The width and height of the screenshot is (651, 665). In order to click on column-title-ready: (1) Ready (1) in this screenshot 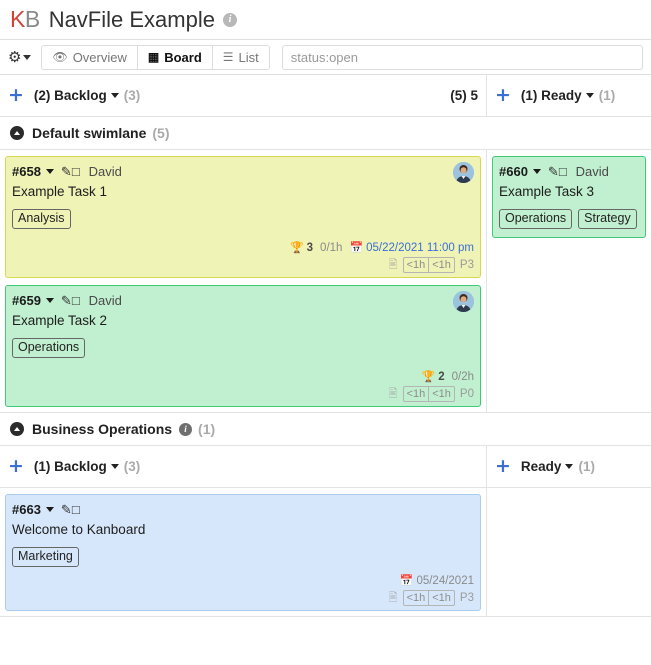, I will do `click(568, 95)`.